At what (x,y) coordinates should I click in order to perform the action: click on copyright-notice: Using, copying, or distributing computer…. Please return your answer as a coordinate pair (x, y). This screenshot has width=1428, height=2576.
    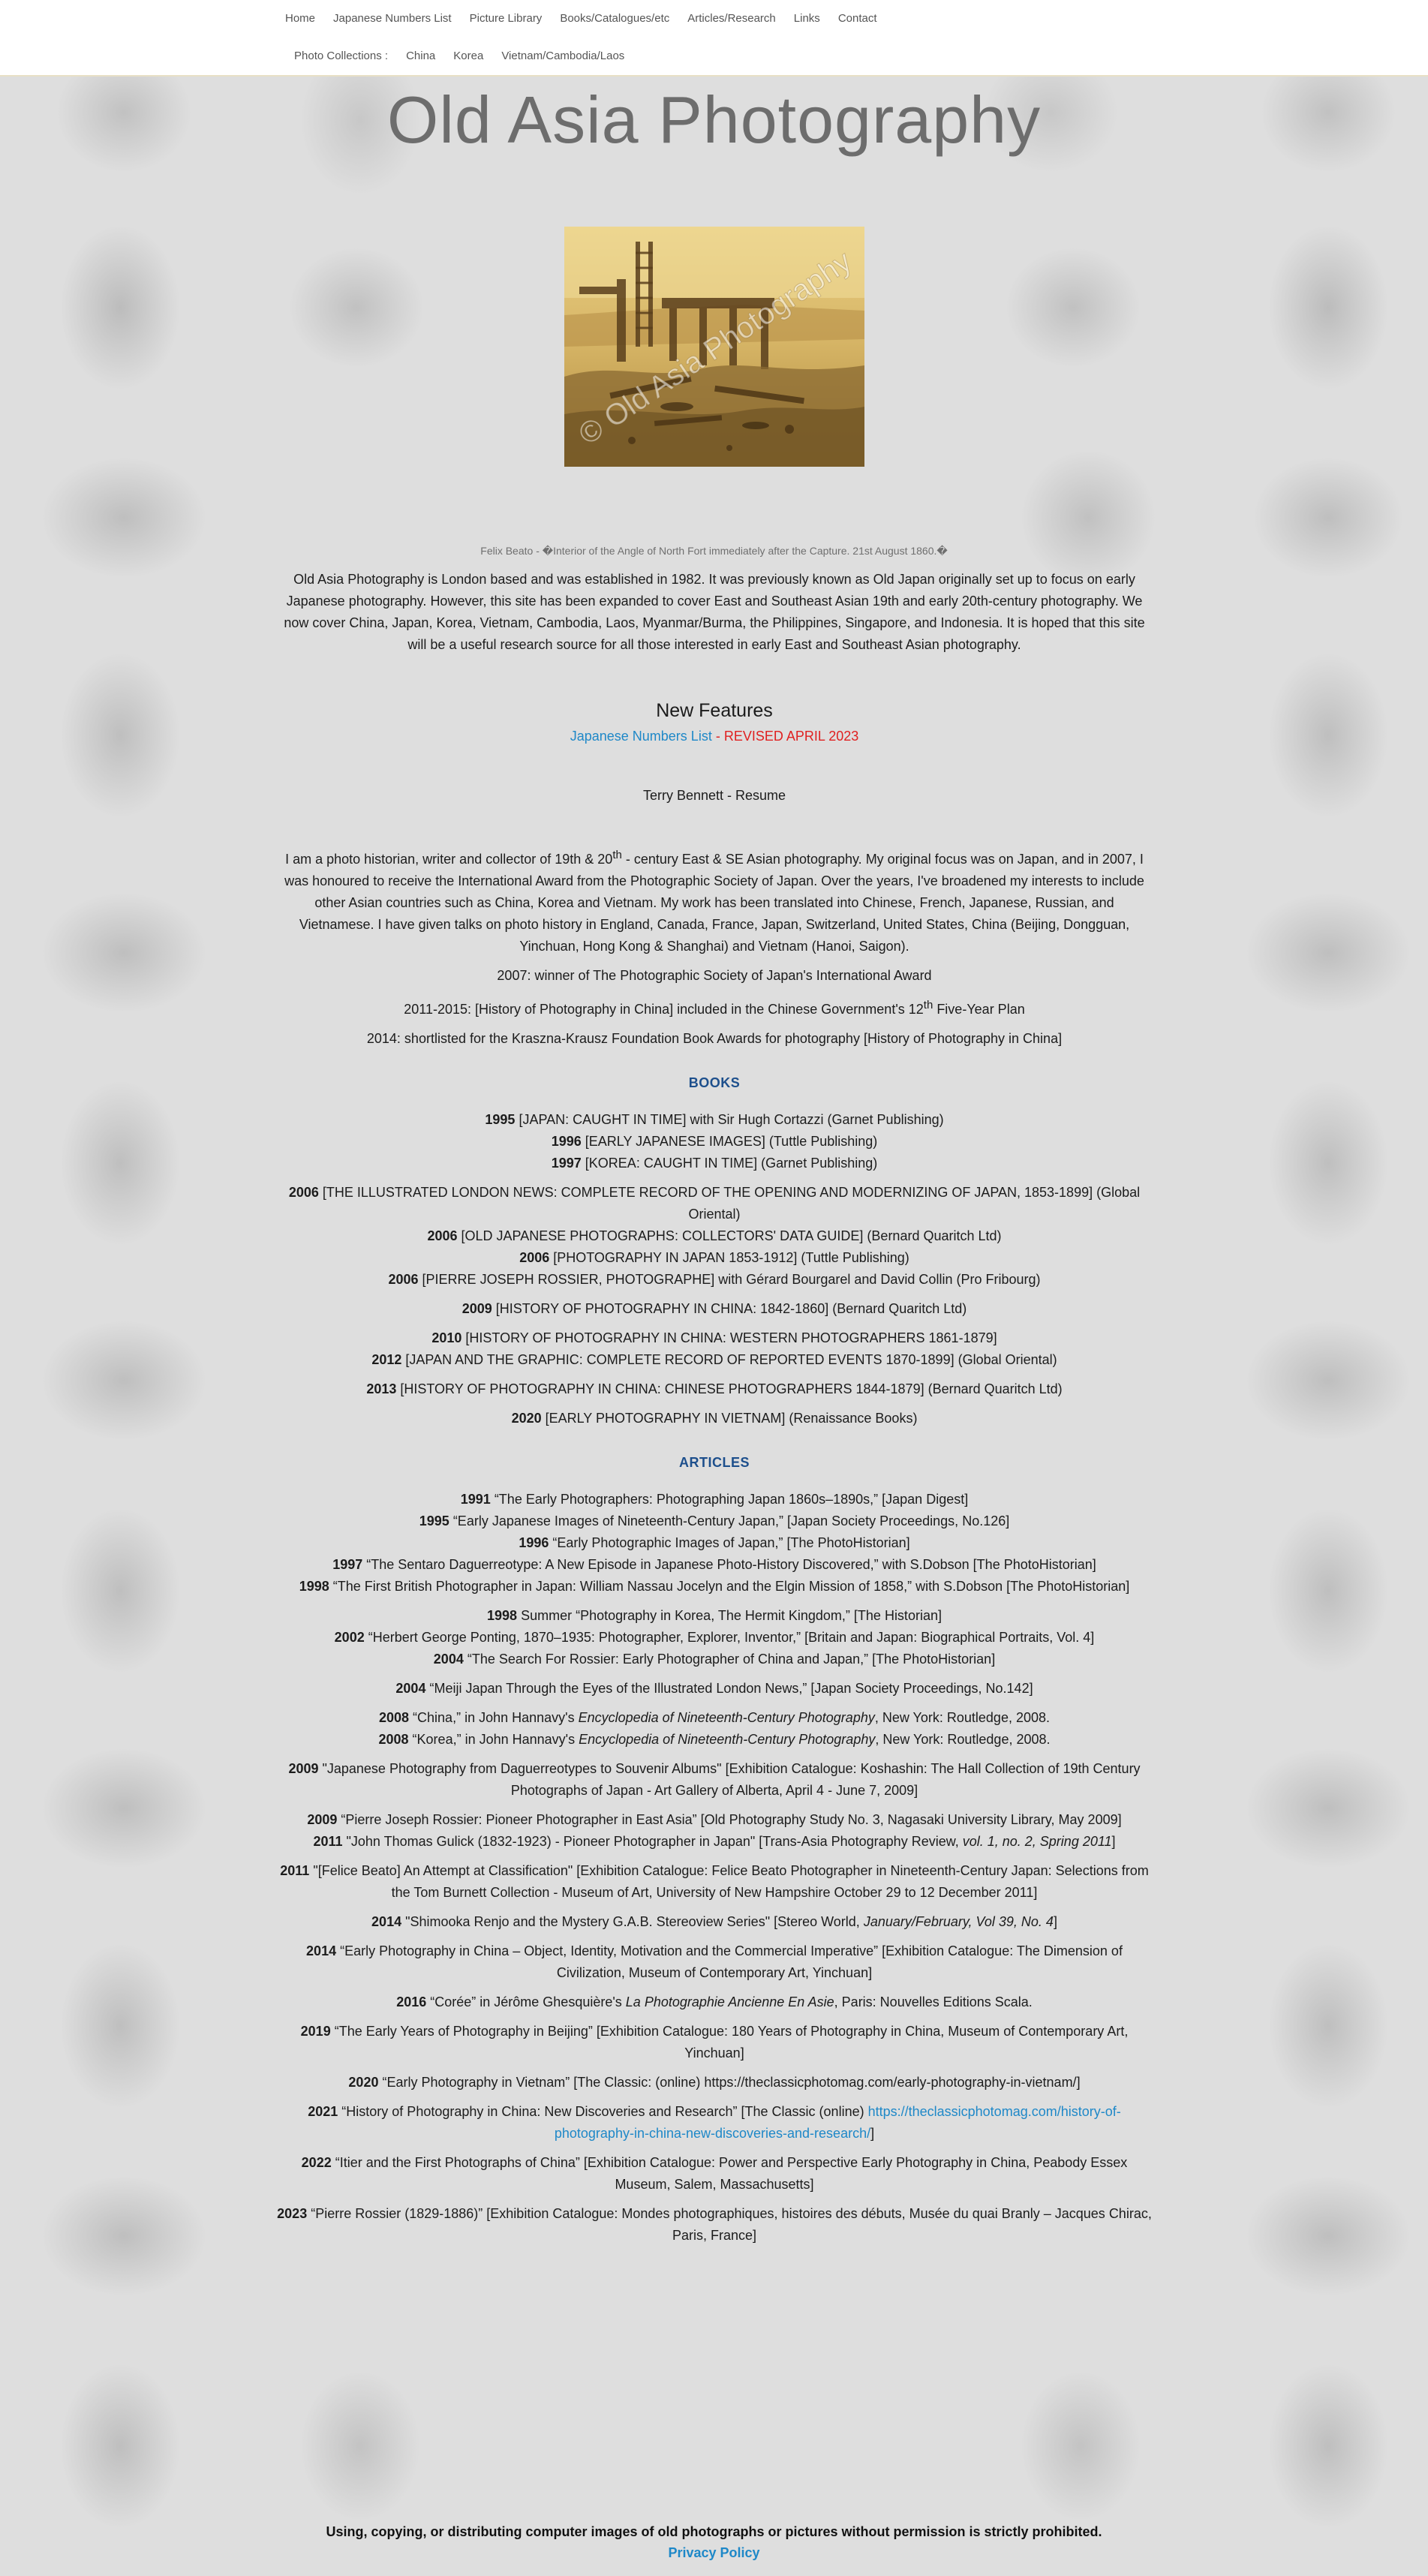
    Looking at the image, I should click on (714, 2531).